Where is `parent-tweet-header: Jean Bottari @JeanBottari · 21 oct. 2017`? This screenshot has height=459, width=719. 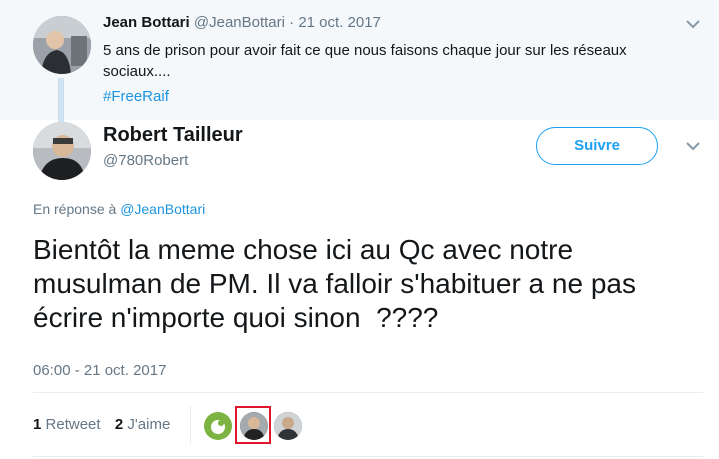 parent-tweet-header: Jean Bottari @JeanBottari · 21 oct. 2017 is located at coordinates (242, 22).